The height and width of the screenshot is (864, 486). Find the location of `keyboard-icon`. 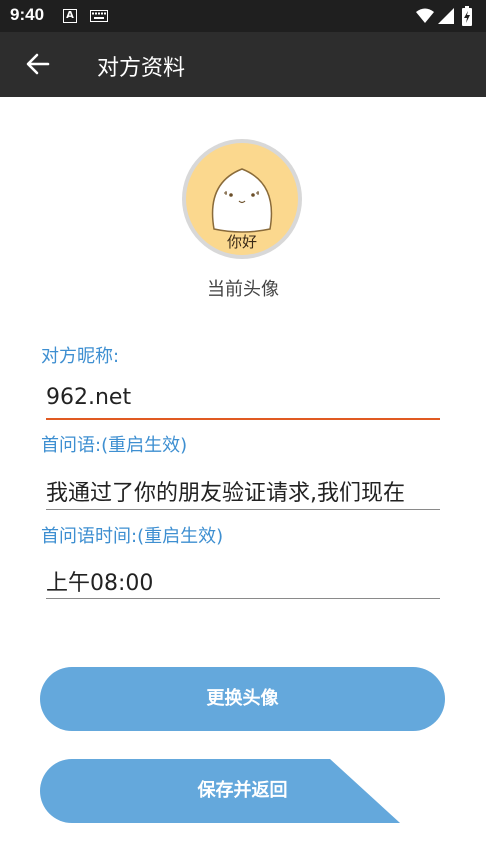

keyboard-icon is located at coordinates (99, 16).